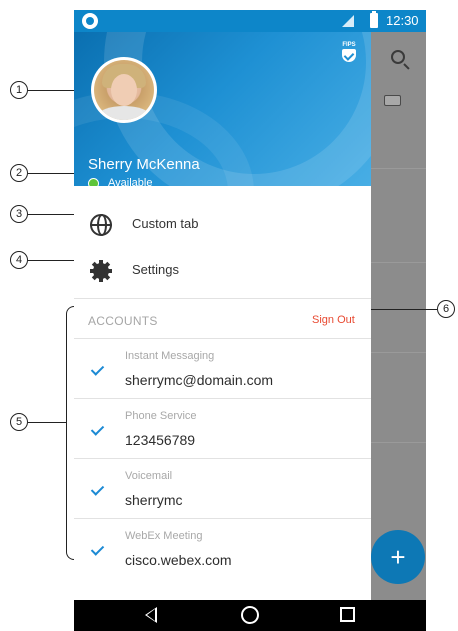  What do you see at coordinates (178, 560) in the screenshot?
I see `account-value: cisco.webex.com` at bounding box center [178, 560].